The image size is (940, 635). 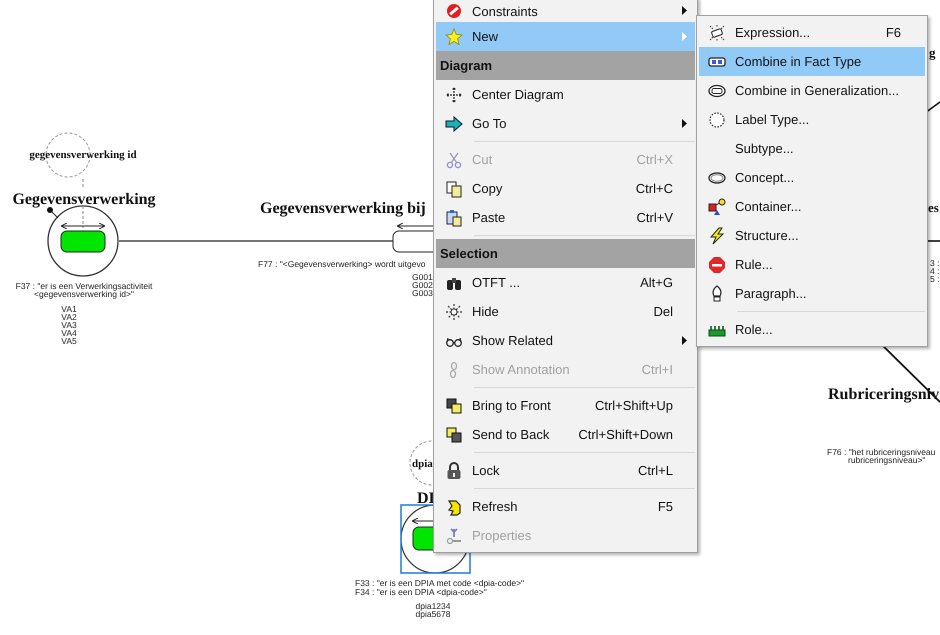 I want to click on example-value: VA5, so click(x=69, y=341).